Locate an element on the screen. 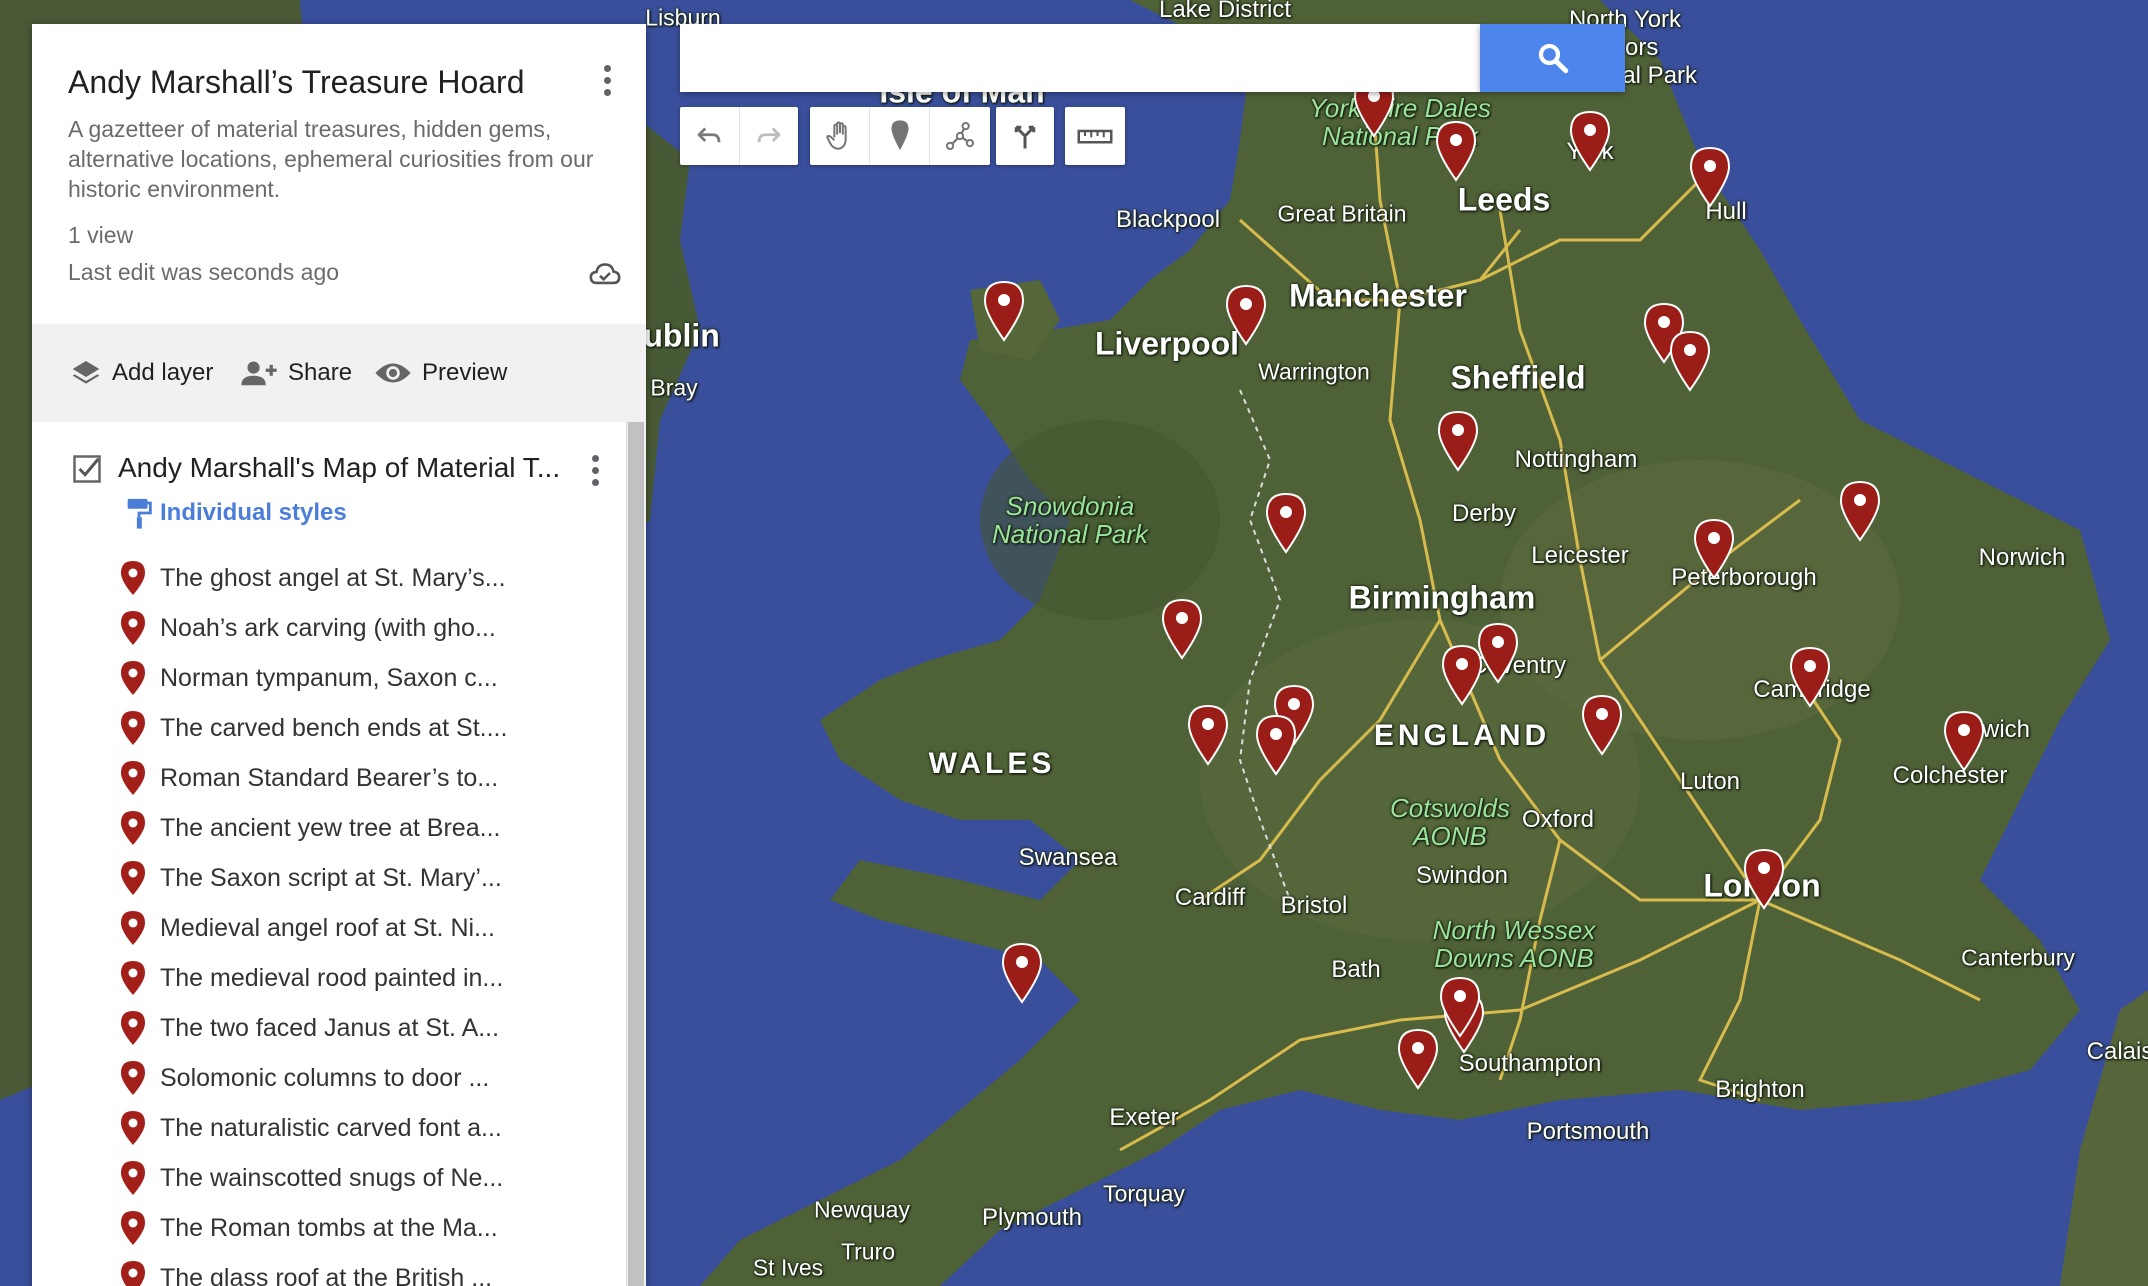  directions-icon is located at coordinates (1025, 137).